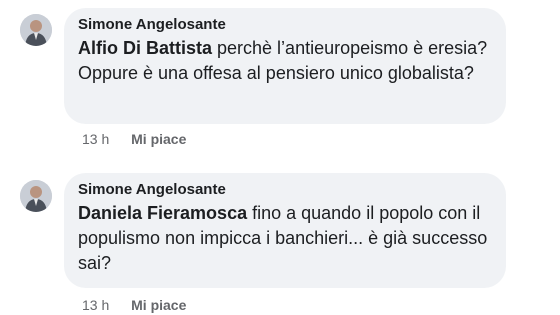  I want to click on mention-link: Daniela Fieramosca, so click(162, 213).